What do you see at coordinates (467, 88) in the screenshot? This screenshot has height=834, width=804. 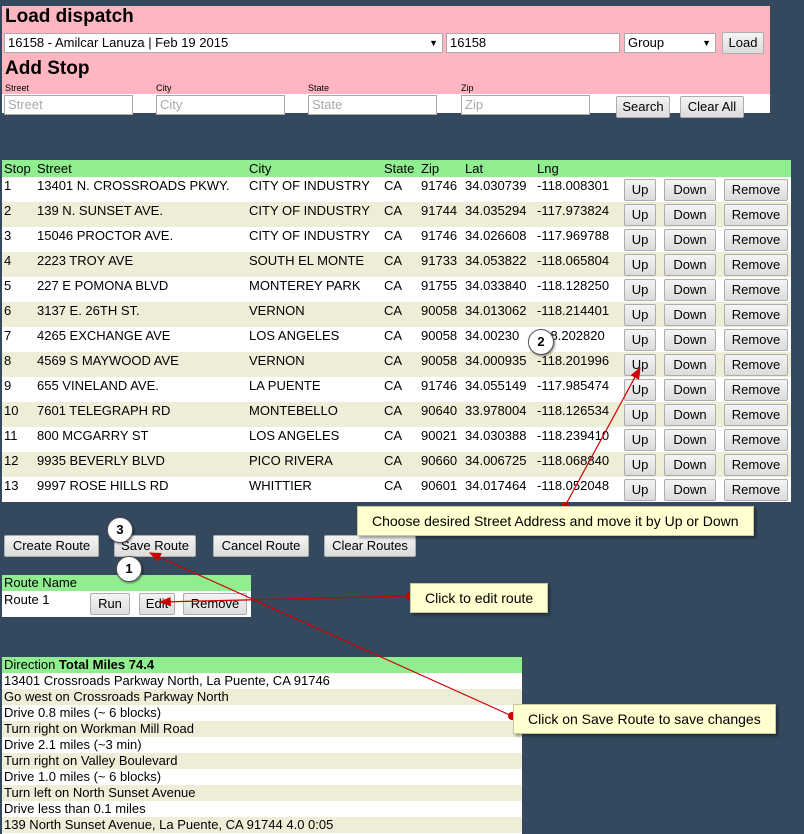 I see `zip-label: Zip` at bounding box center [467, 88].